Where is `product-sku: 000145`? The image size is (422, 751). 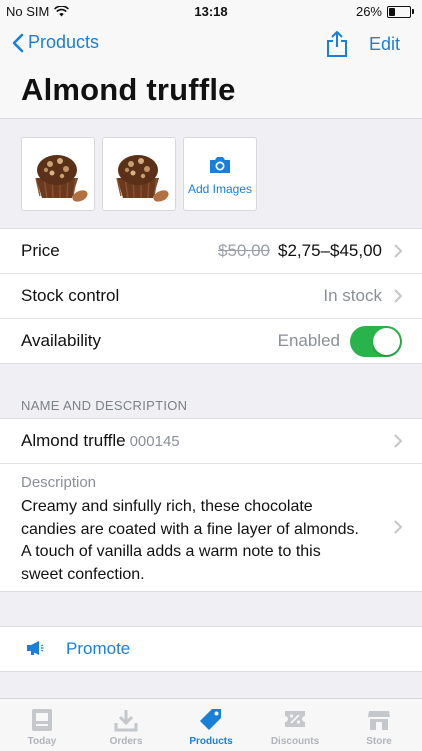
product-sku: 000145 is located at coordinates (154, 441).